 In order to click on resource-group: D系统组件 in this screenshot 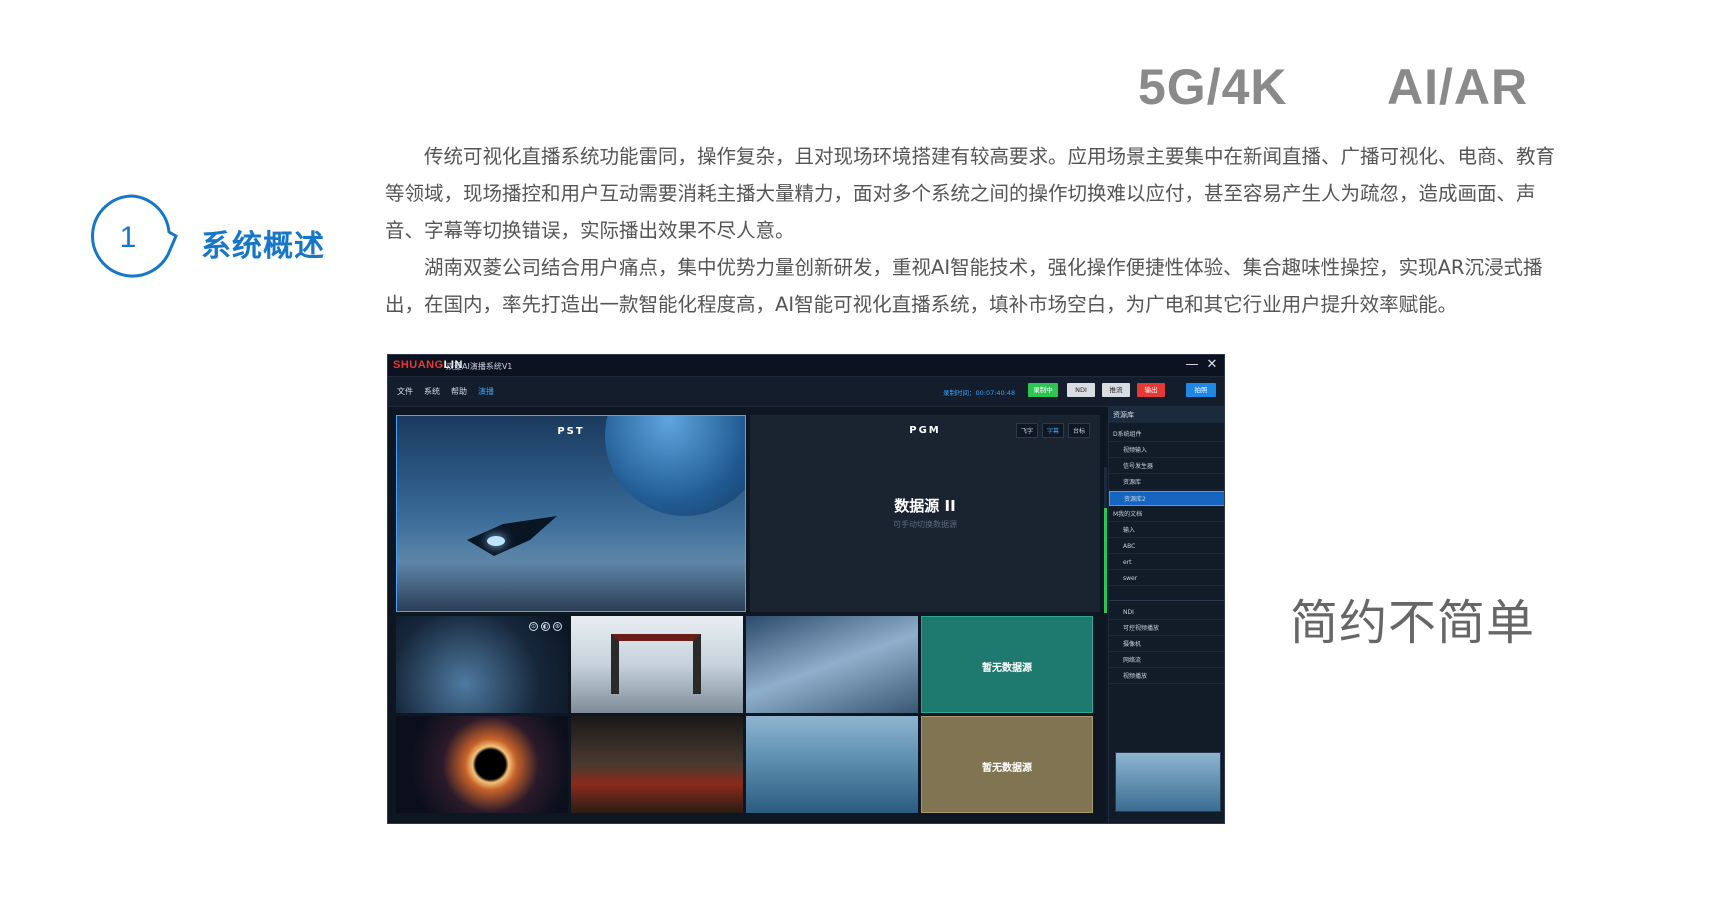, I will do `click(1166, 434)`.